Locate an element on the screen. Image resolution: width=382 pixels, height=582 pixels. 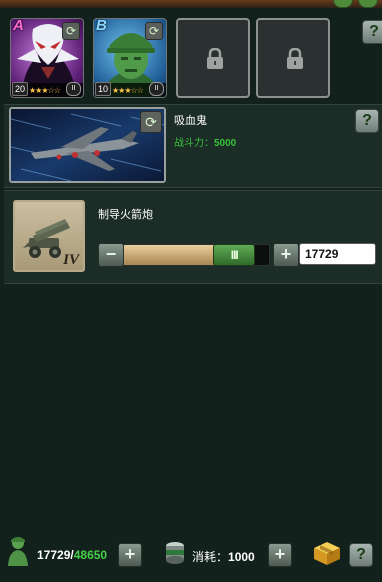
increase-quantity-button: + is located at coordinates (286, 255).